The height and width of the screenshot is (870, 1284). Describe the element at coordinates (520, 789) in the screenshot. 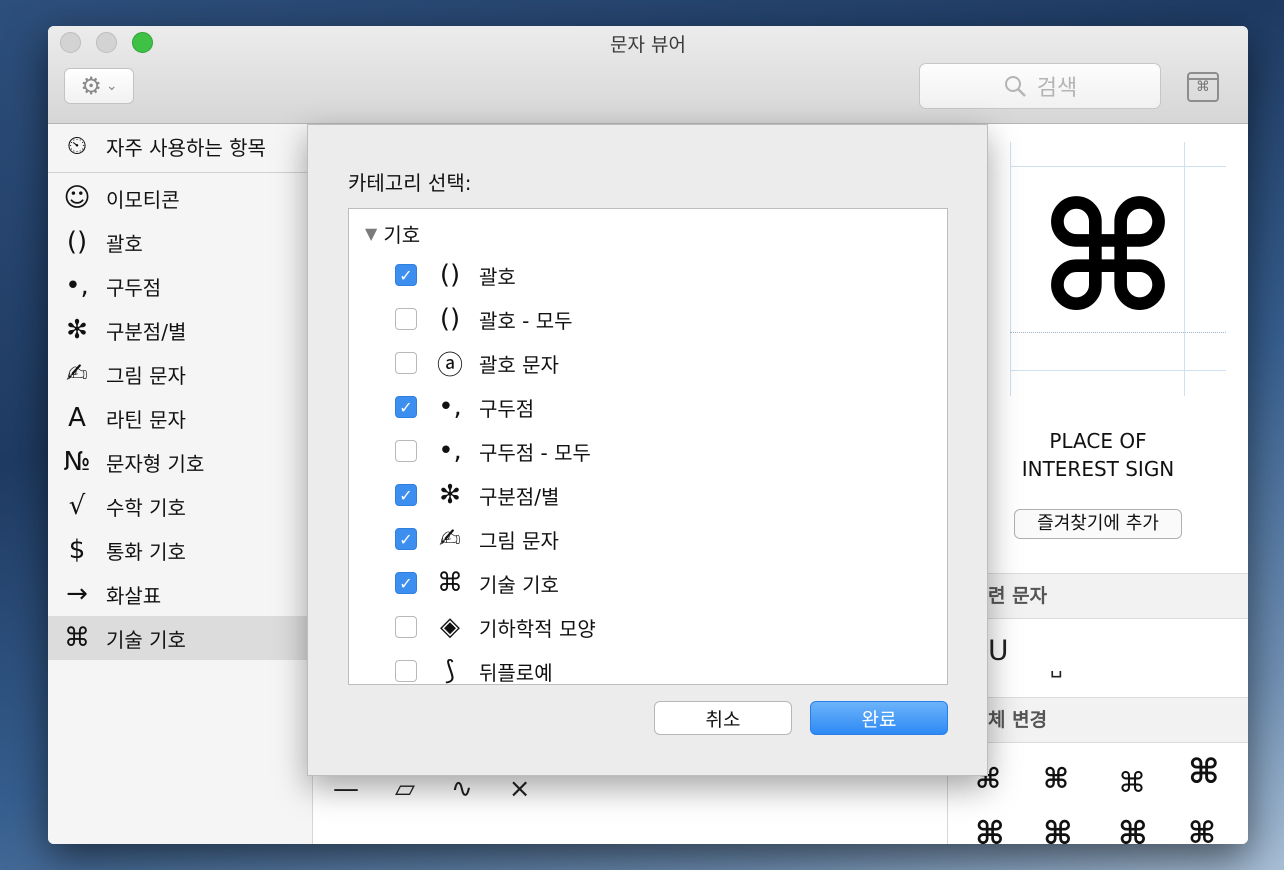

I see `character-cell: ⨯` at that location.